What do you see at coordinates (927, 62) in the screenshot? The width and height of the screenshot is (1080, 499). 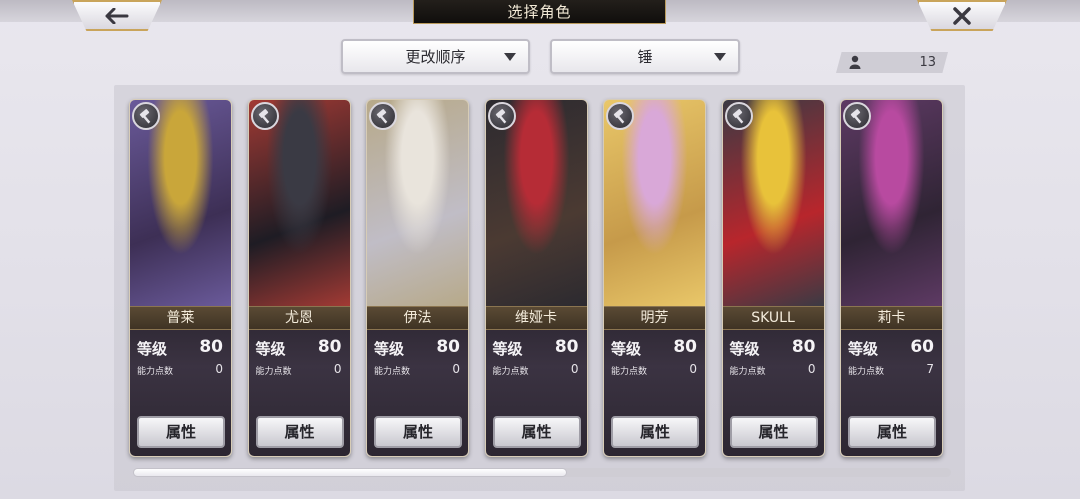 I see `character-count: 13` at bounding box center [927, 62].